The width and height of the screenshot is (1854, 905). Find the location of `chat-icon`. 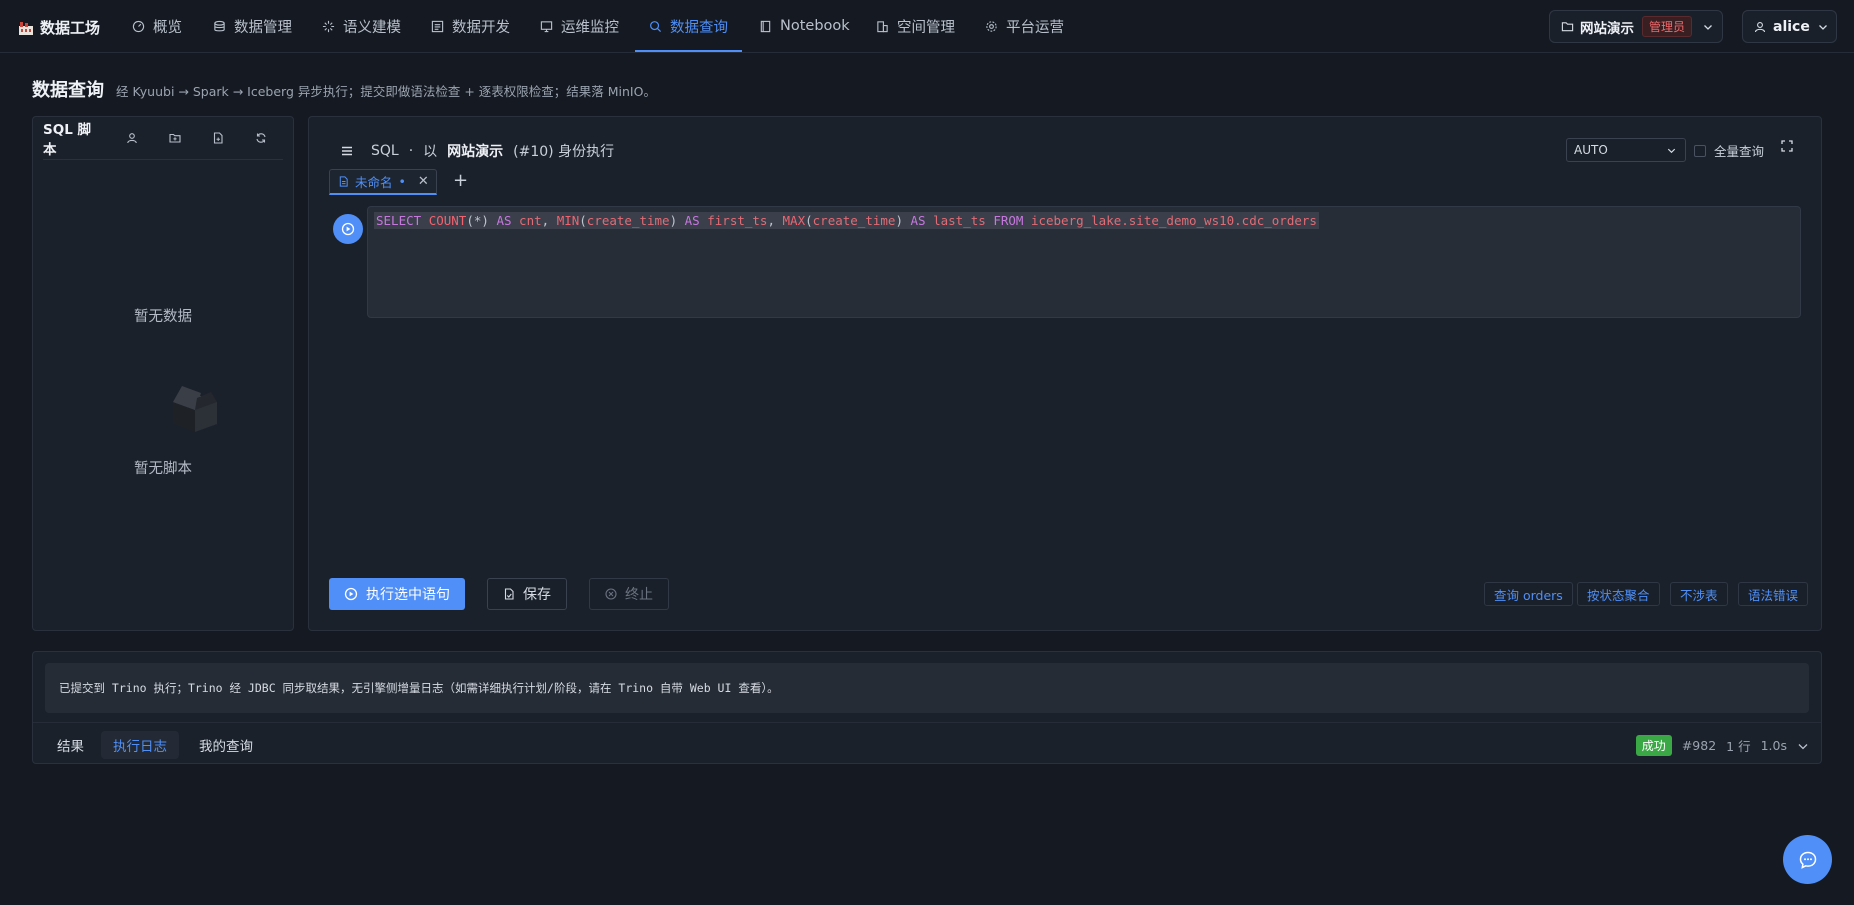

chat-icon is located at coordinates (1807, 860).